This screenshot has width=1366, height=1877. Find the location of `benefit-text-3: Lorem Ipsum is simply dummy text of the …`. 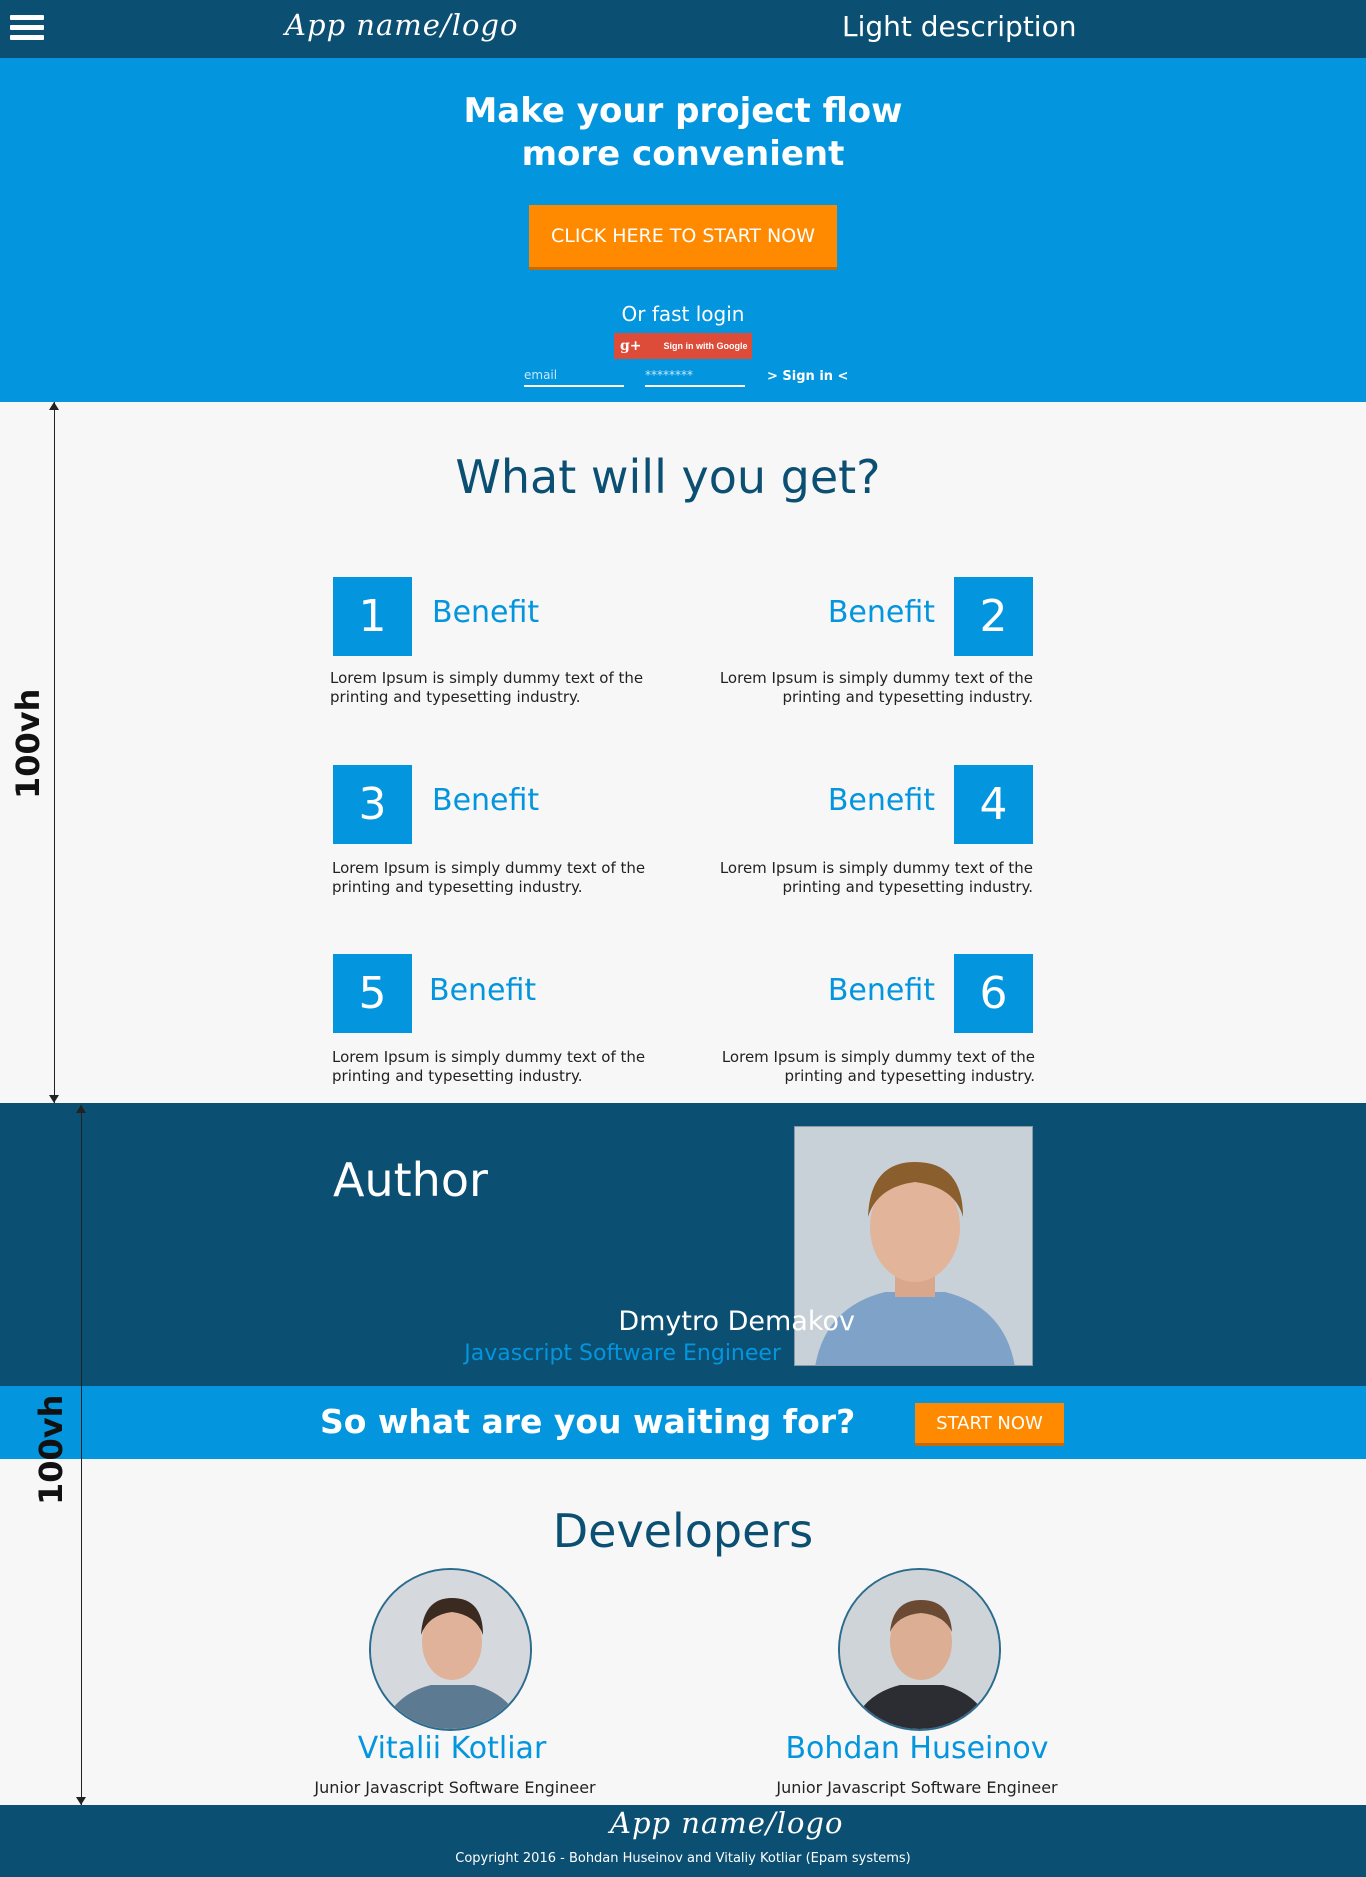

benefit-text-3: Lorem Ipsum is simply dummy text of the … is located at coordinates (489, 877).